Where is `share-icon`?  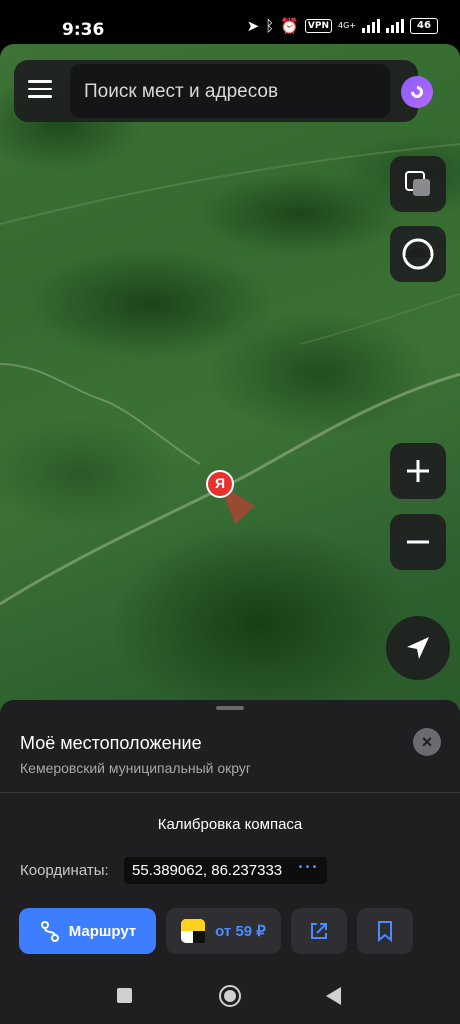
share-icon is located at coordinates (319, 931).